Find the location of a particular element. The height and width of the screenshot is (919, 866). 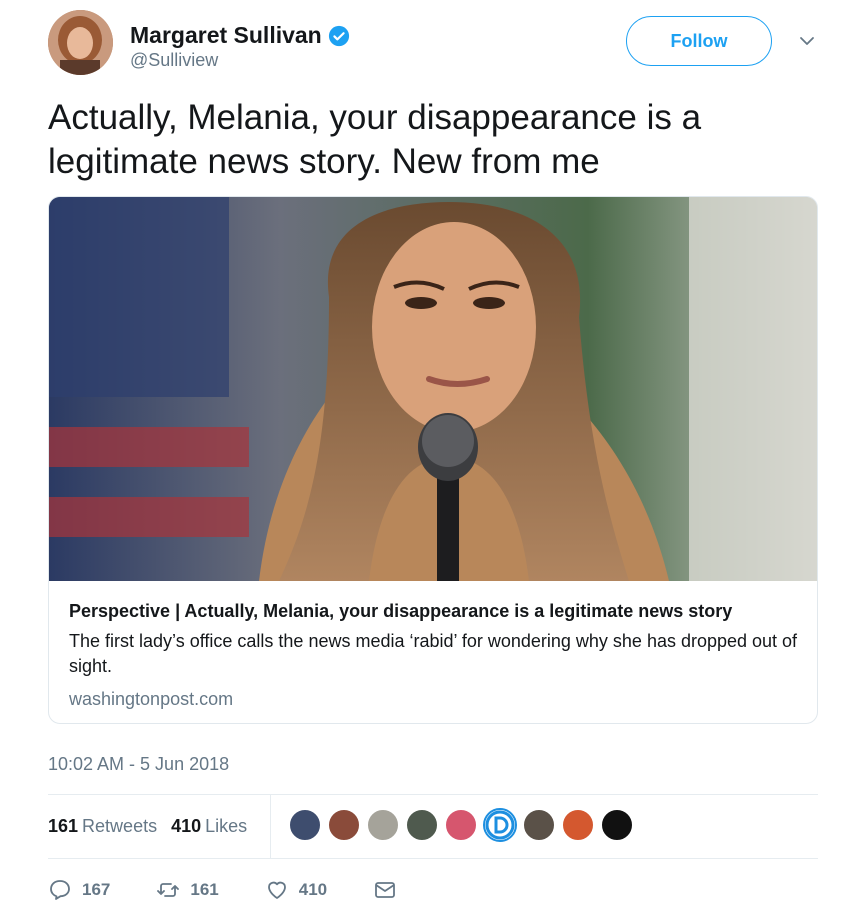

retweets-count: 161 is located at coordinates (63, 826).